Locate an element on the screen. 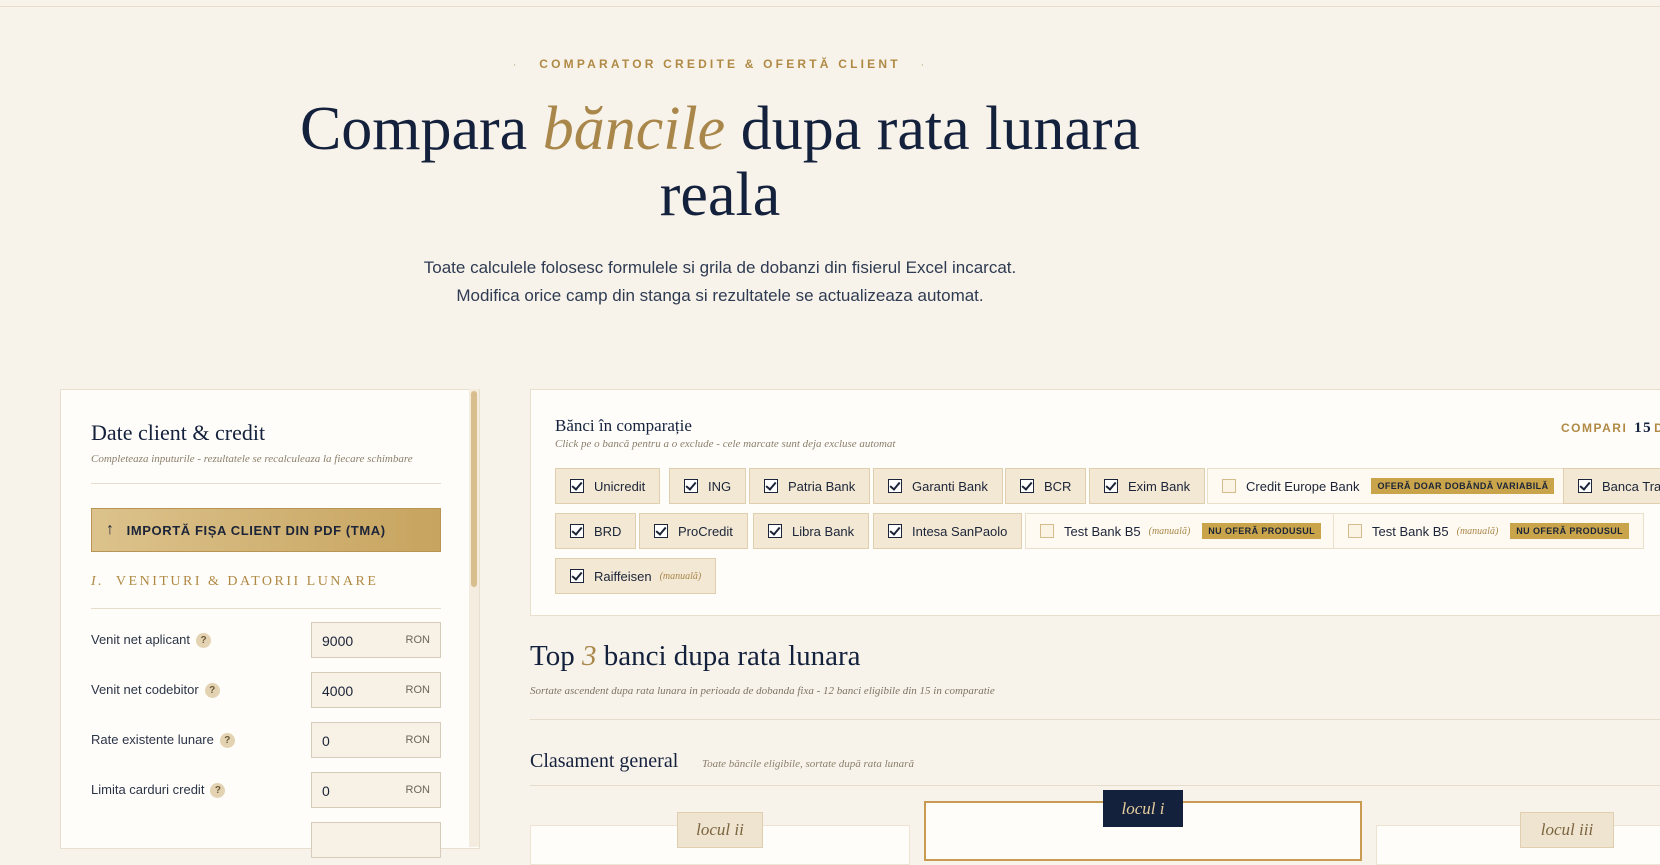 Image resolution: width=1660 pixels, height=865 pixels. bank-name: Credit Europe Bank is located at coordinates (1303, 486).